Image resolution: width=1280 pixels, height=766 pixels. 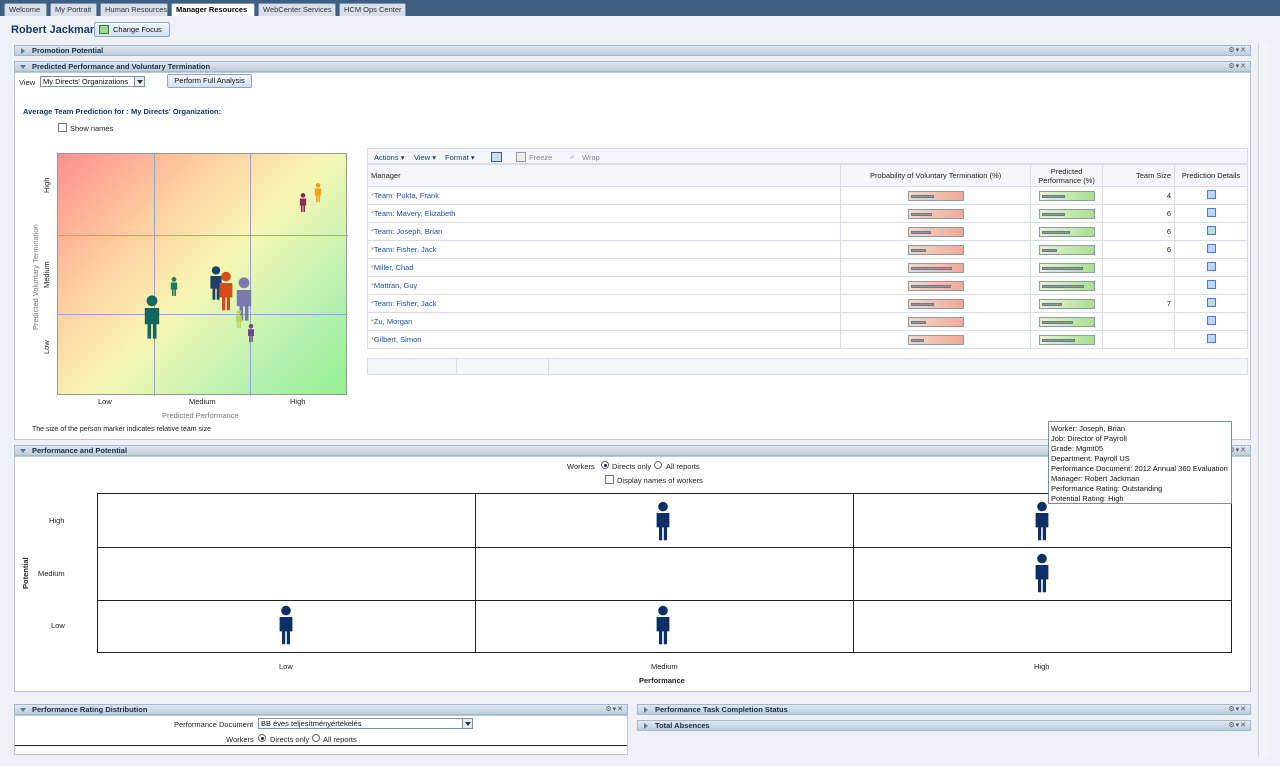 I want to click on manager-cell: *Team: Joseph, Brian, so click(x=604, y=231).